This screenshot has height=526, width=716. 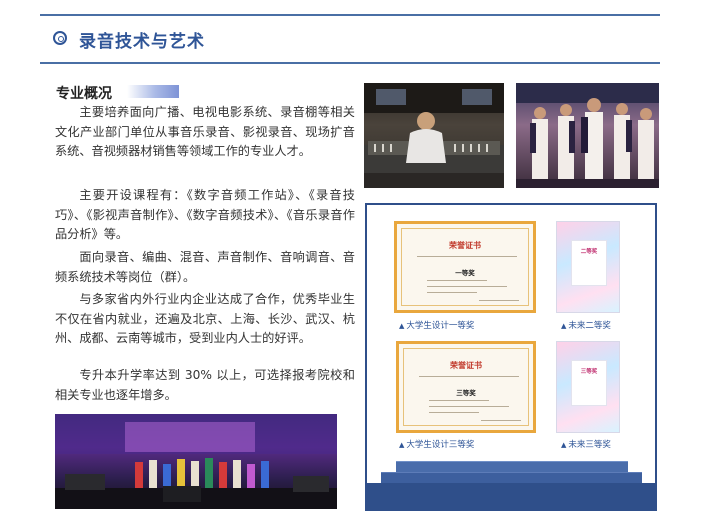 I want to click on target-circle-icon, so click(x=60, y=38).